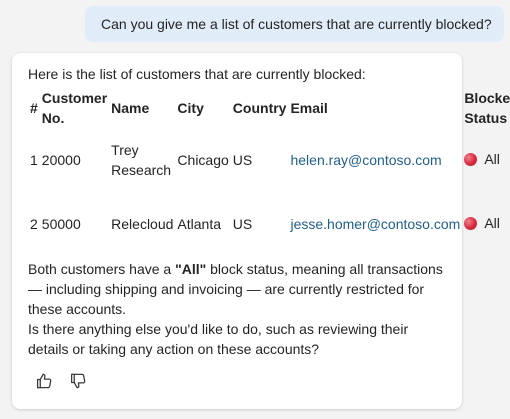  I want to click on header-blocked-status: Blocked Status, so click(487, 108).